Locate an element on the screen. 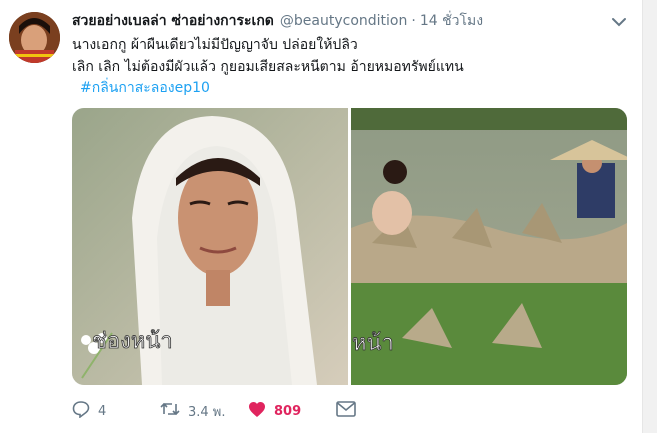 The height and width of the screenshot is (433, 657). retweet-count: 3.4 พ. is located at coordinates (207, 412).